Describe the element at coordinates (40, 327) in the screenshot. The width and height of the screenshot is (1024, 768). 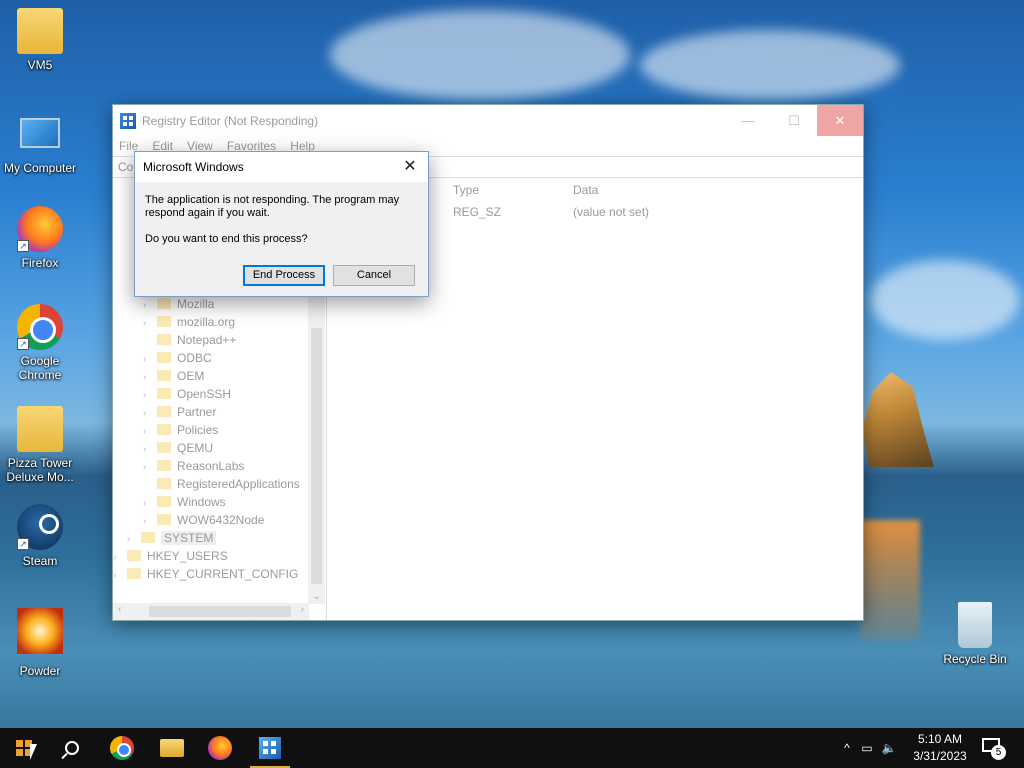
I see `chrome-icon: ↗` at that location.